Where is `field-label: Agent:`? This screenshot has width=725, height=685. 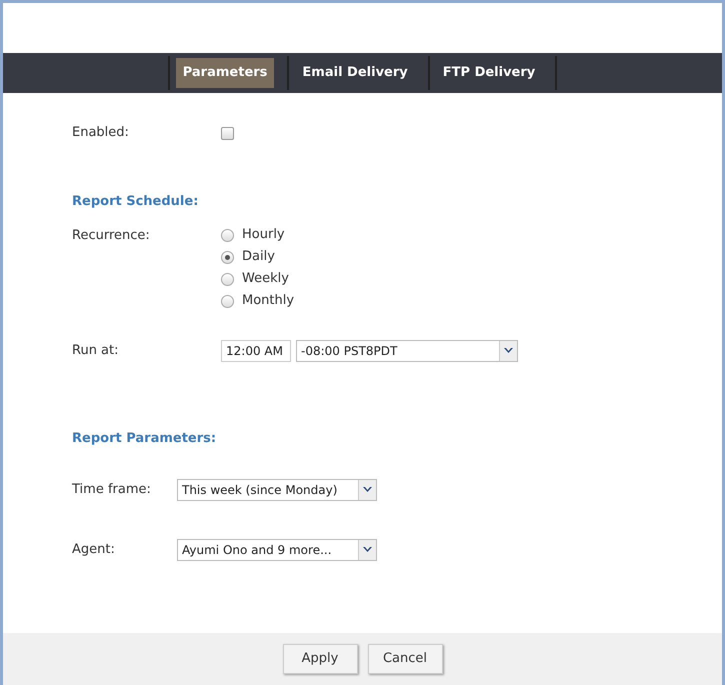 field-label: Agent: is located at coordinates (93, 550).